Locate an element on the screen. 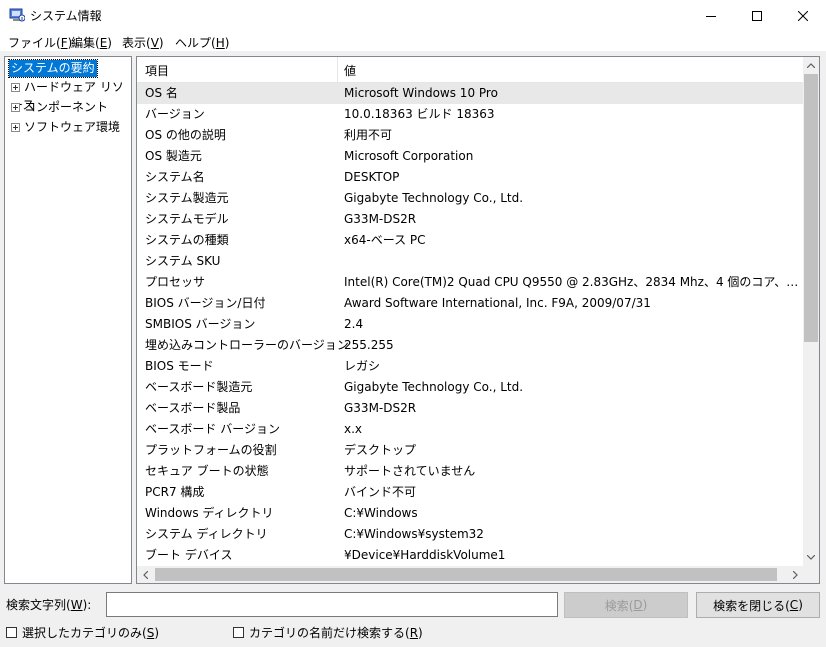  column-header-value: 値 is located at coordinates (350, 70).